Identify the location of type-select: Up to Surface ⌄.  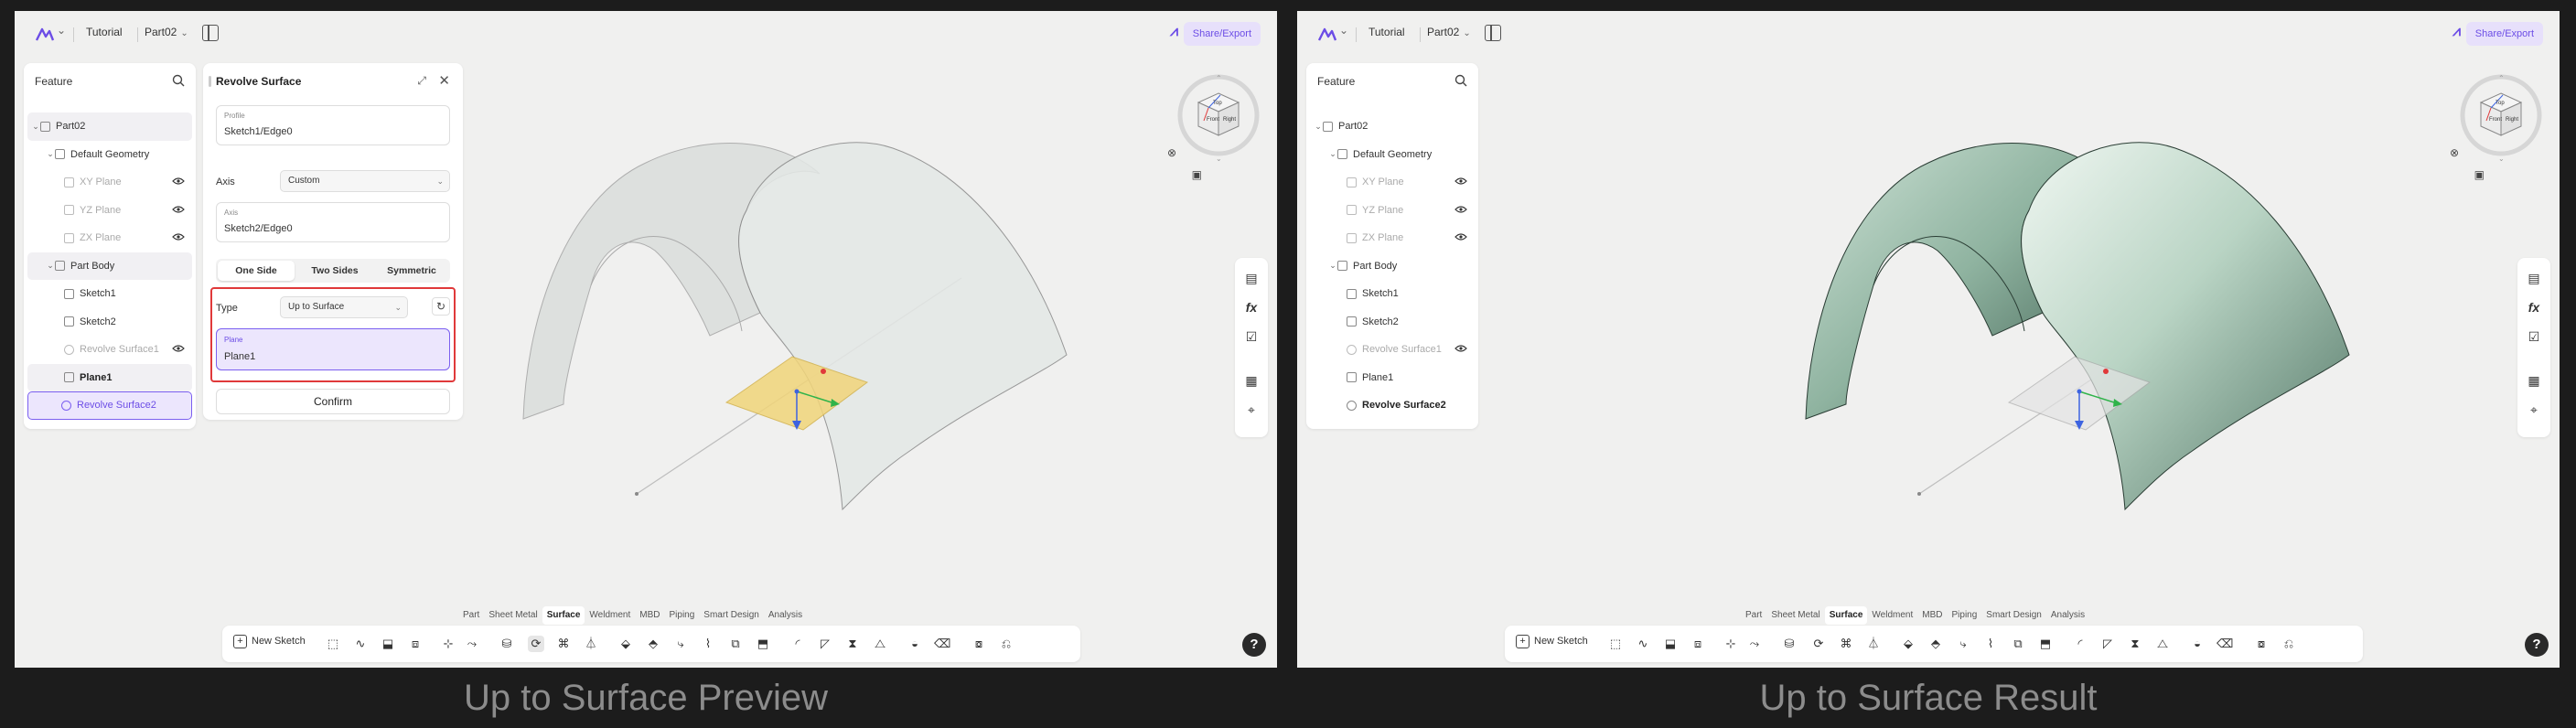
(344, 307).